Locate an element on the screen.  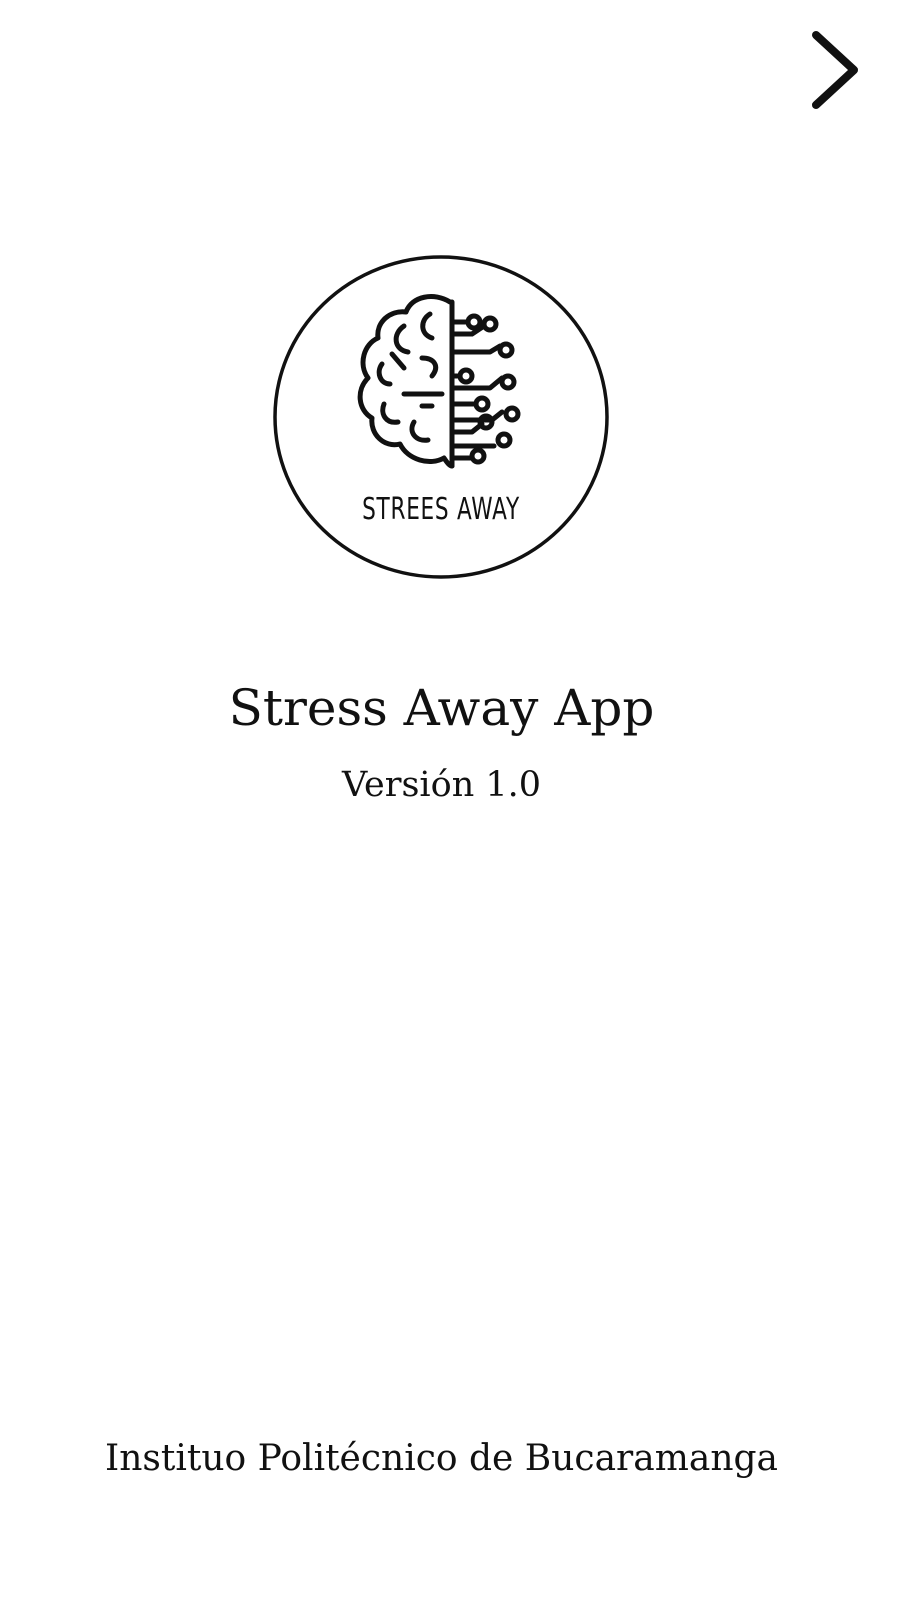
app-logo: STREES AWAY is located at coordinates (441, 417).